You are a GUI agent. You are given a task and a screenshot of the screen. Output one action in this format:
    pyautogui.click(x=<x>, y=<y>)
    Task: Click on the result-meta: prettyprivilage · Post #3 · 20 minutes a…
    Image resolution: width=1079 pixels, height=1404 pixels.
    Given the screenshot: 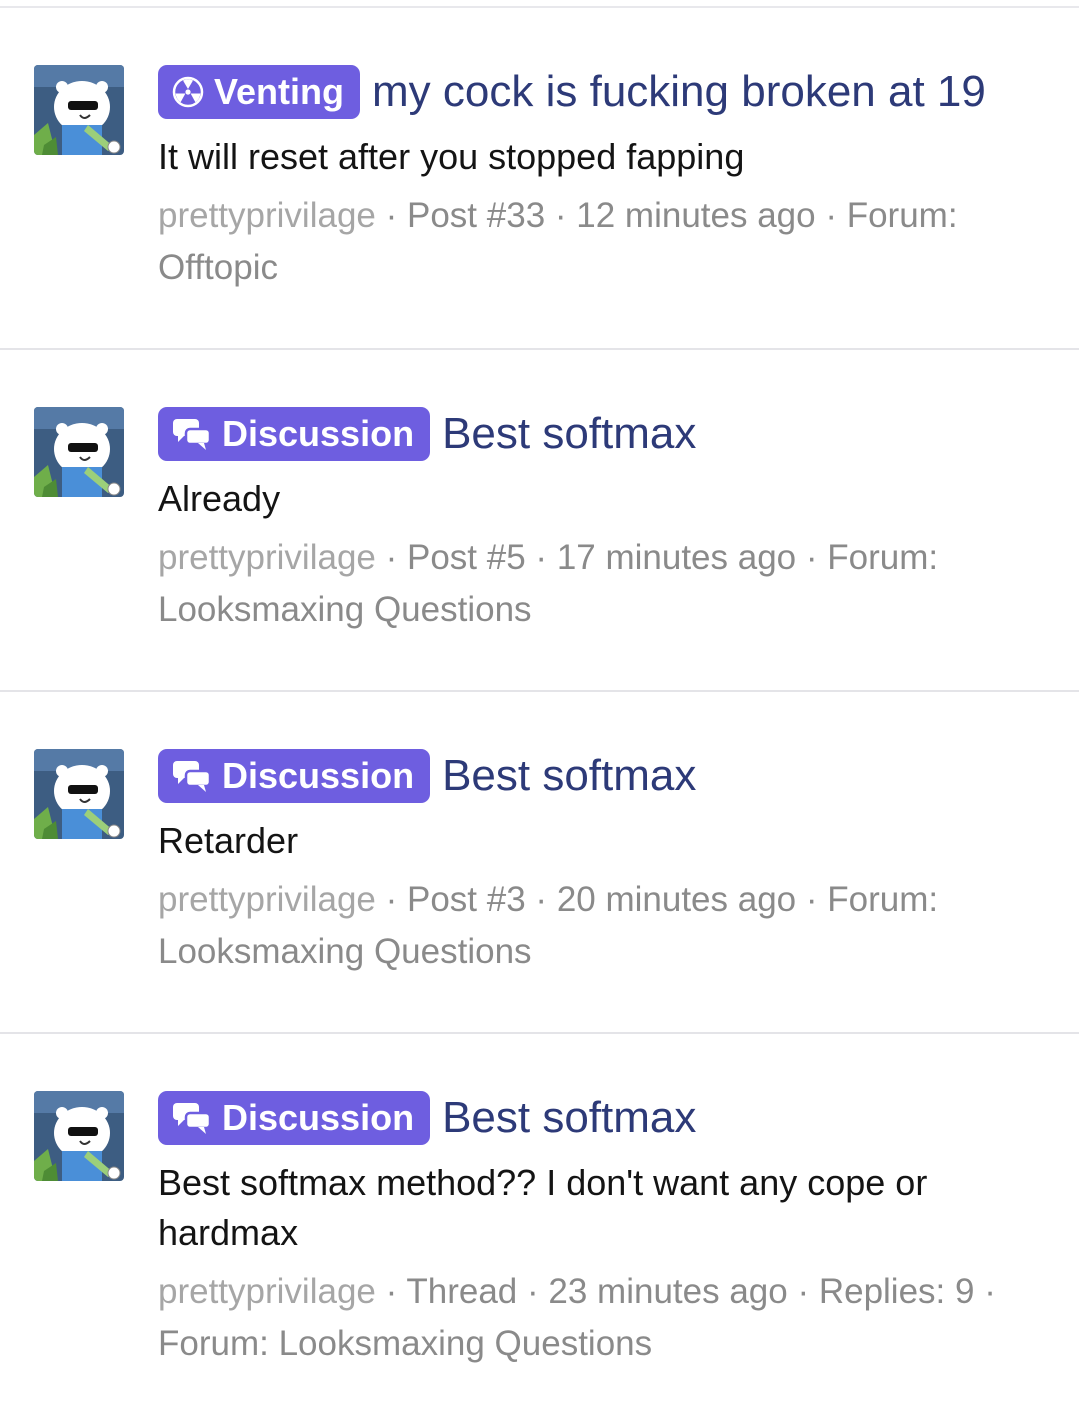 What is the action you would take?
    pyautogui.click(x=548, y=925)
    